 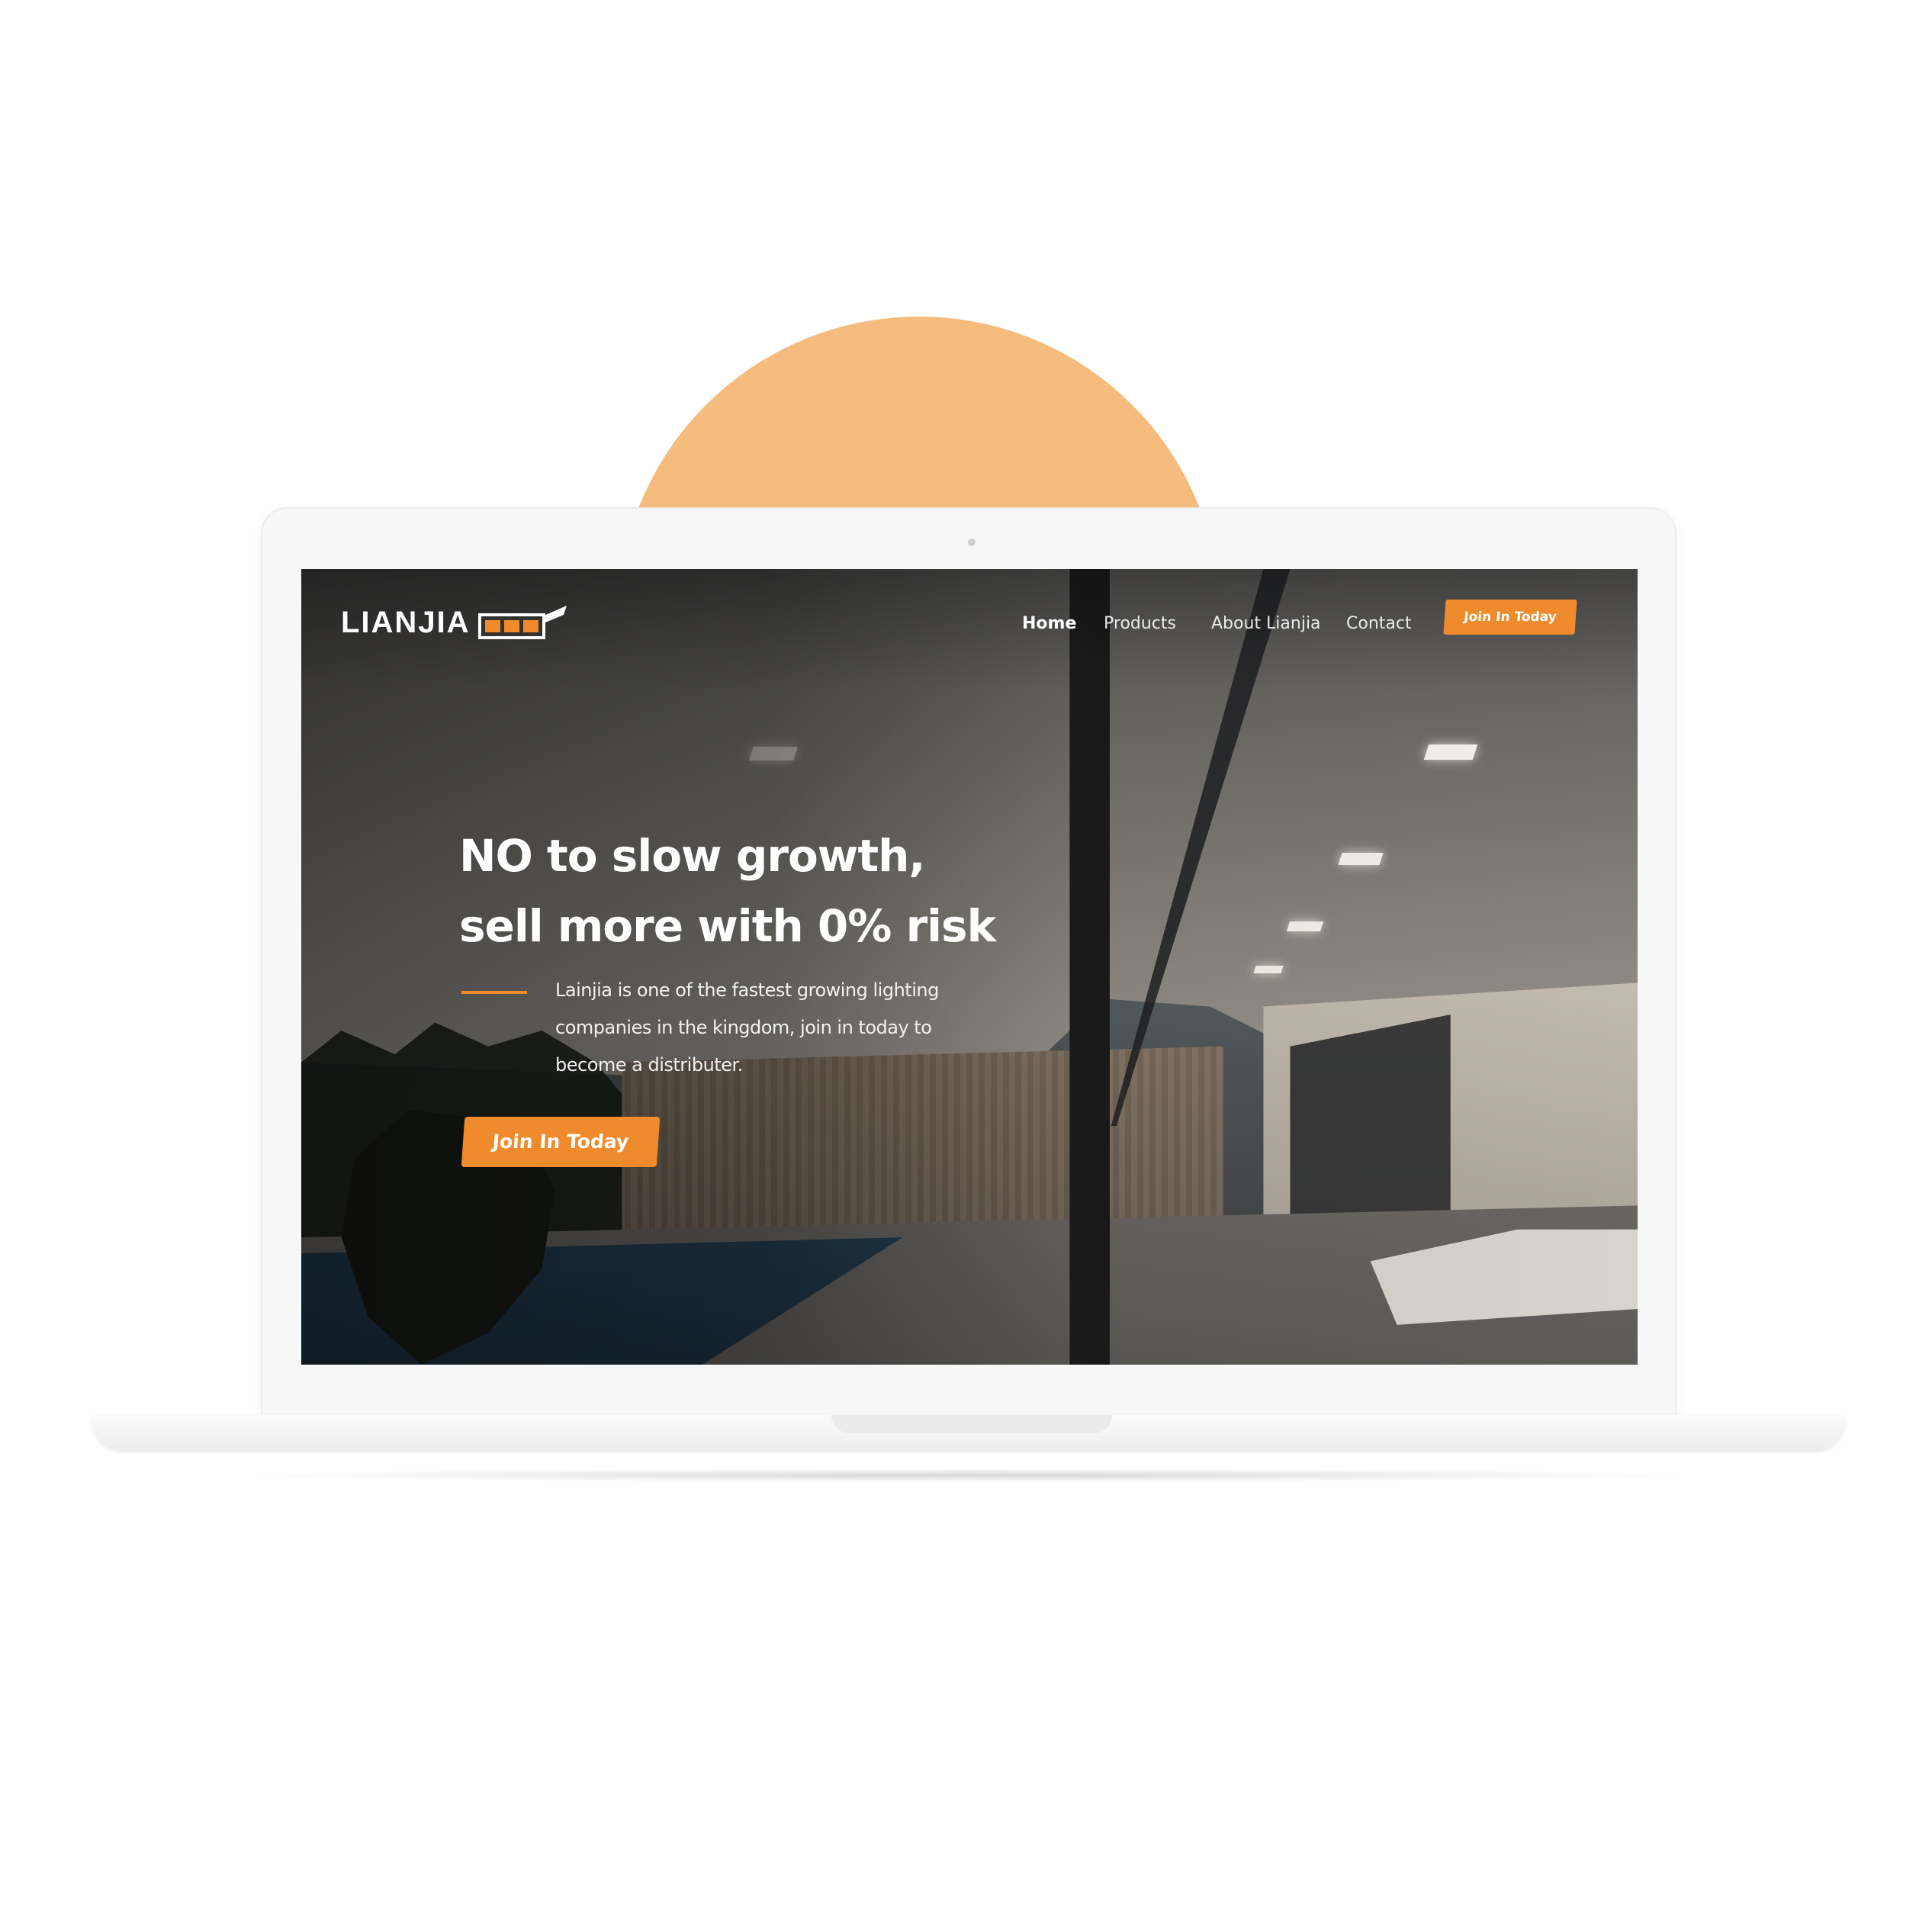 What do you see at coordinates (968, 1475) in the screenshot?
I see `laptop-shadow` at bounding box center [968, 1475].